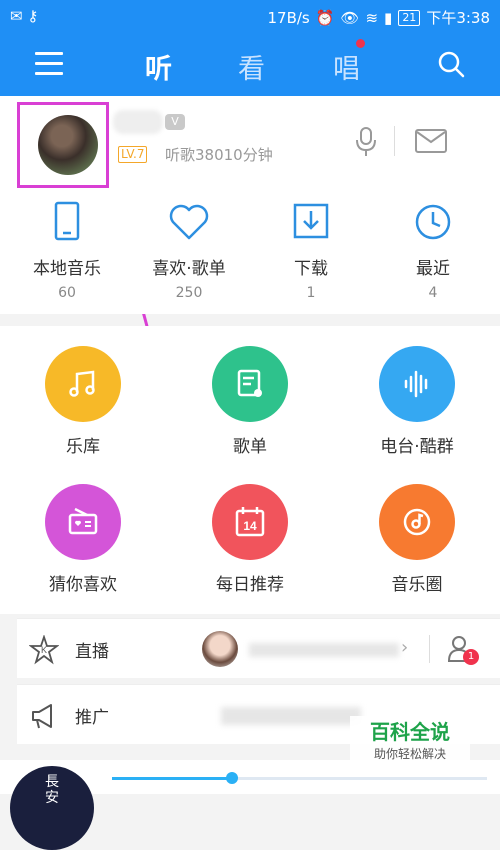 The width and height of the screenshot is (500, 850). I want to click on heart-icon, so click(189, 222).